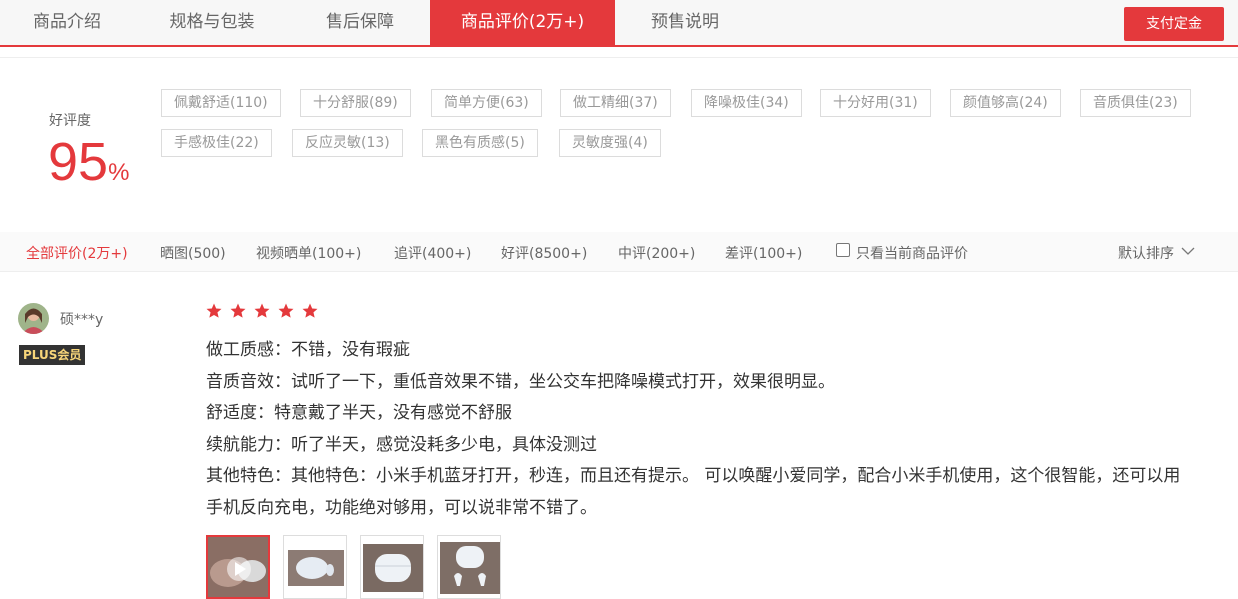 The image size is (1238, 599). I want to click on tab-product-intro: 商品介绍, so click(67, 22).